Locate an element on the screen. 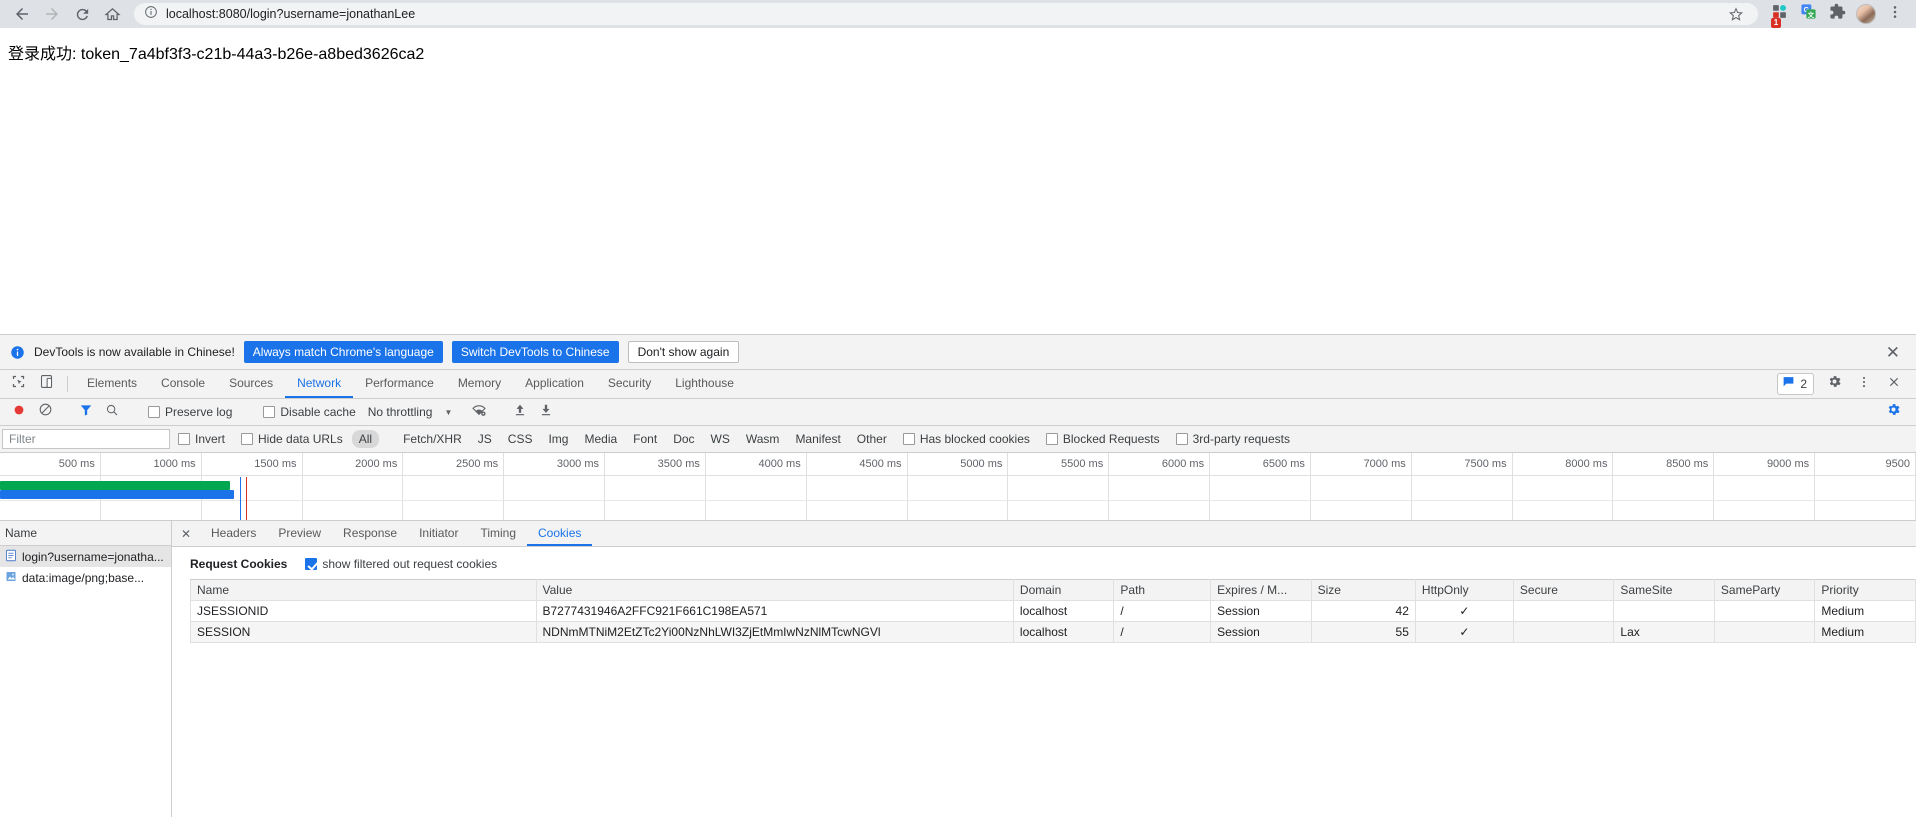 The height and width of the screenshot is (817, 1916). tab-lighthouse: Lighthouse is located at coordinates (704, 384).